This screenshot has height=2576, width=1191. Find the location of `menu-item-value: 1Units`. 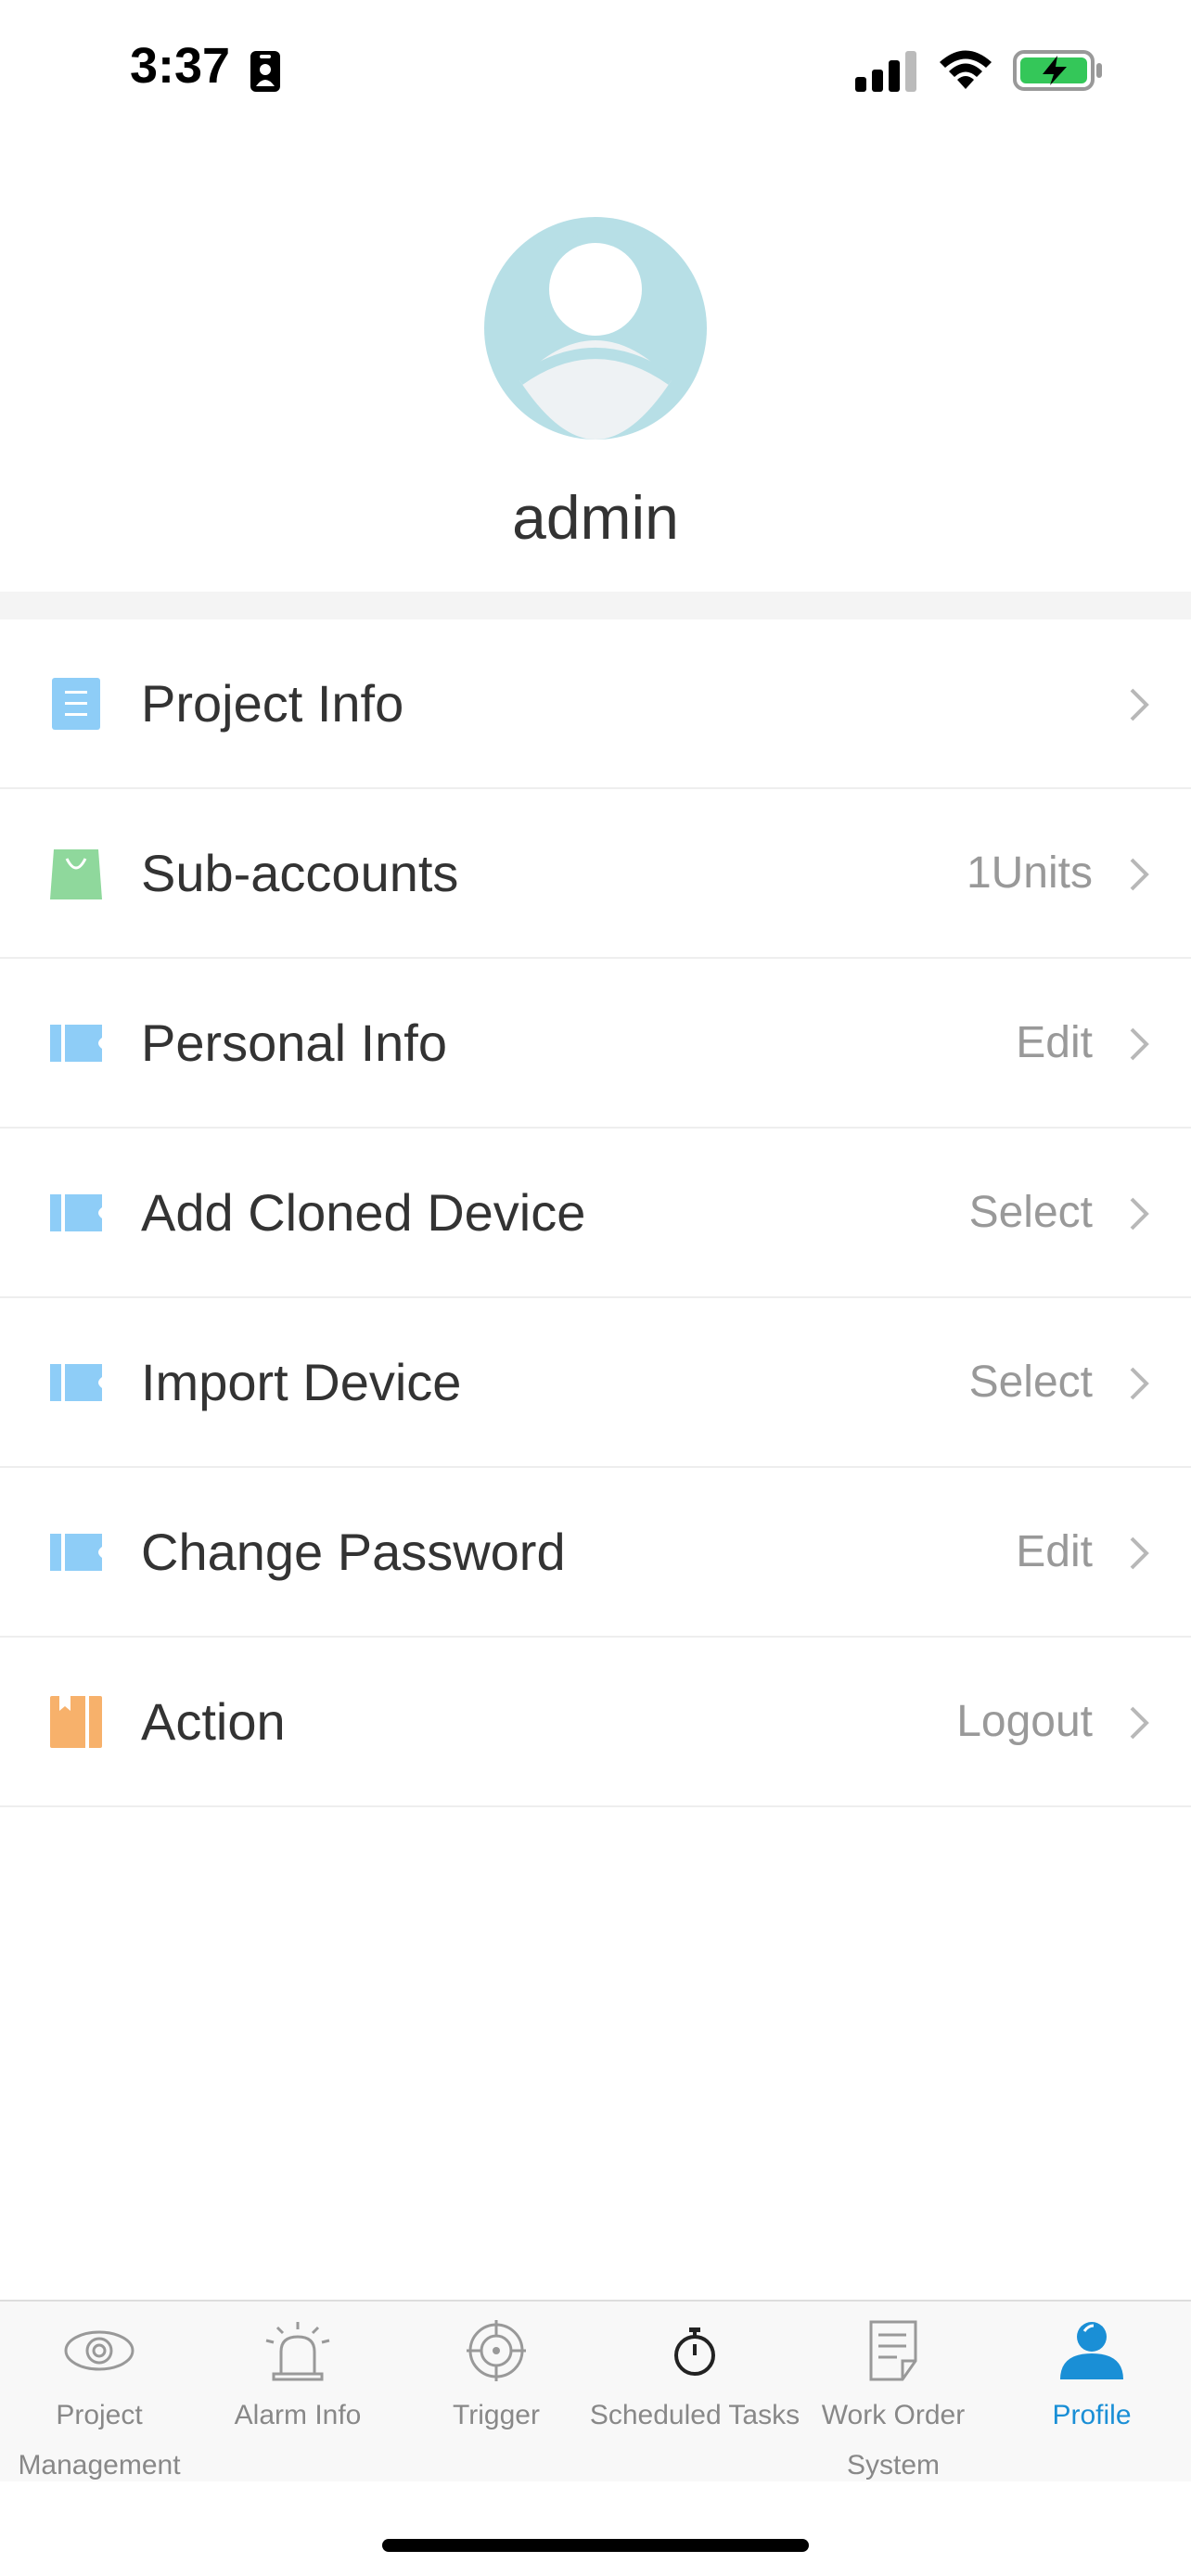

menu-item-value: 1Units is located at coordinates (1029, 873).